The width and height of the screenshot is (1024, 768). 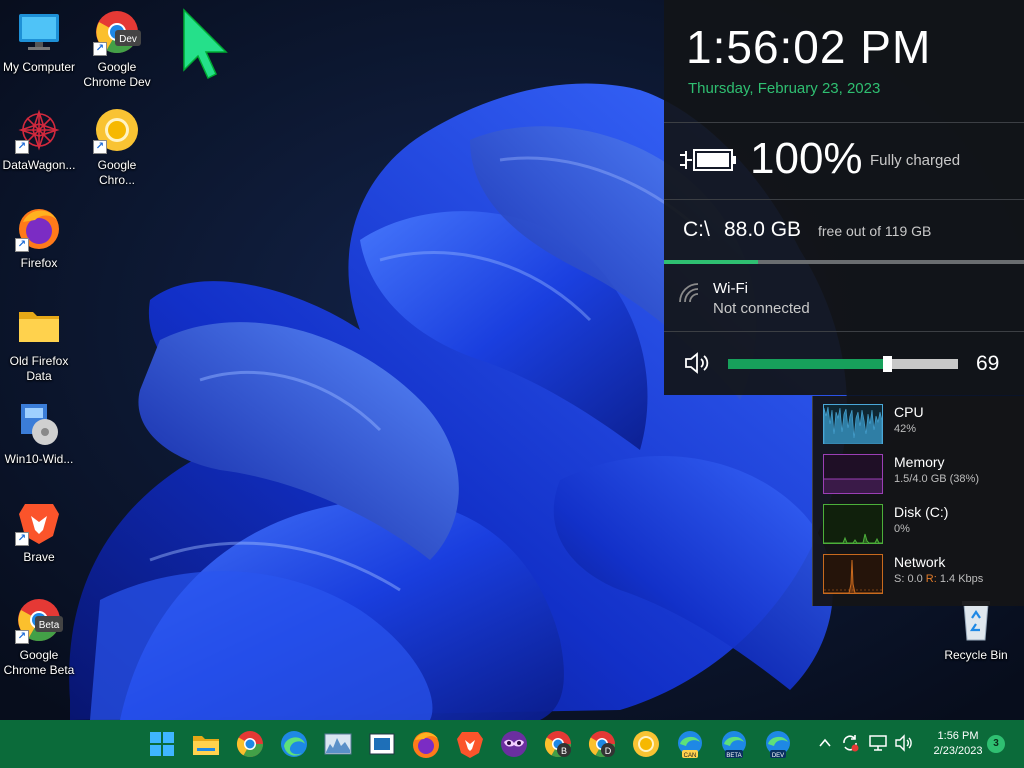 What do you see at coordinates (809, 47) in the screenshot?
I see `clock-time: 1:56:02 PM` at bounding box center [809, 47].